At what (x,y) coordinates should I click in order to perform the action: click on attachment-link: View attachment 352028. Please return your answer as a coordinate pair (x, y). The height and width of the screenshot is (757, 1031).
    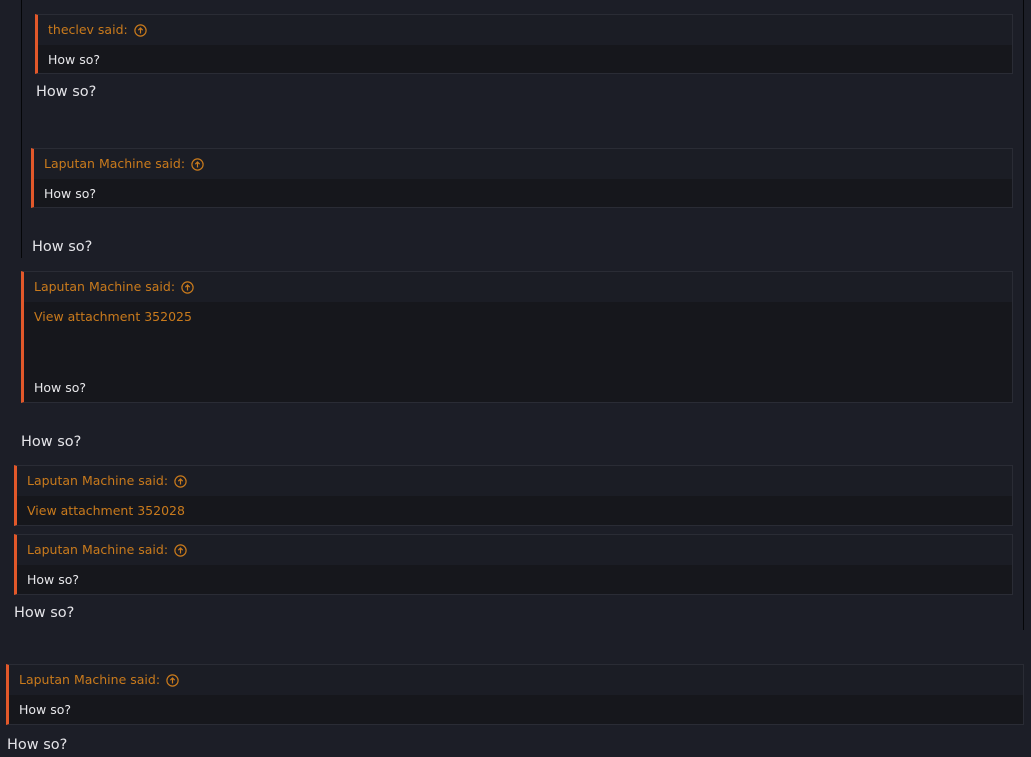
    Looking at the image, I should click on (514, 511).